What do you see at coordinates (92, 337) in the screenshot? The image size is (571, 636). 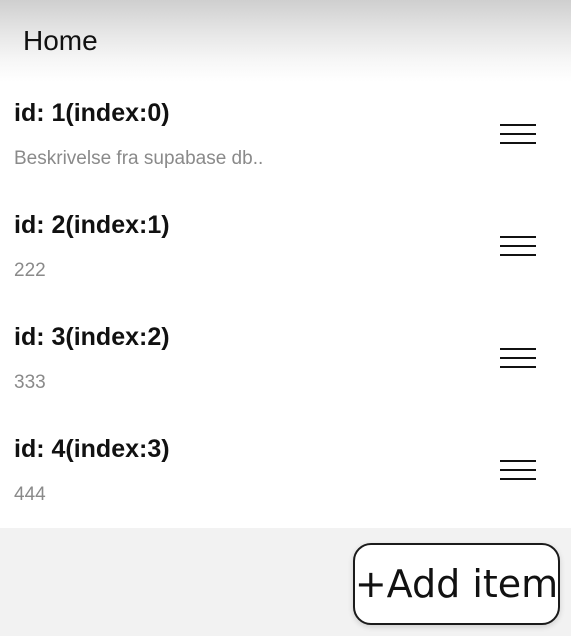 I see `list-item-title: id: 3(index:2)` at bounding box center [92, 337].